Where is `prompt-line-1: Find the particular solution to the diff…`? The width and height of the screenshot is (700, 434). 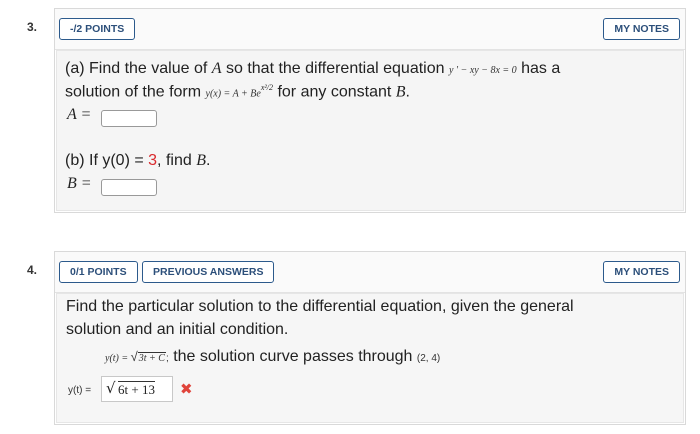 prompt-line-1: Find the particular solution to the diff… is located at coordinates (320, 306).